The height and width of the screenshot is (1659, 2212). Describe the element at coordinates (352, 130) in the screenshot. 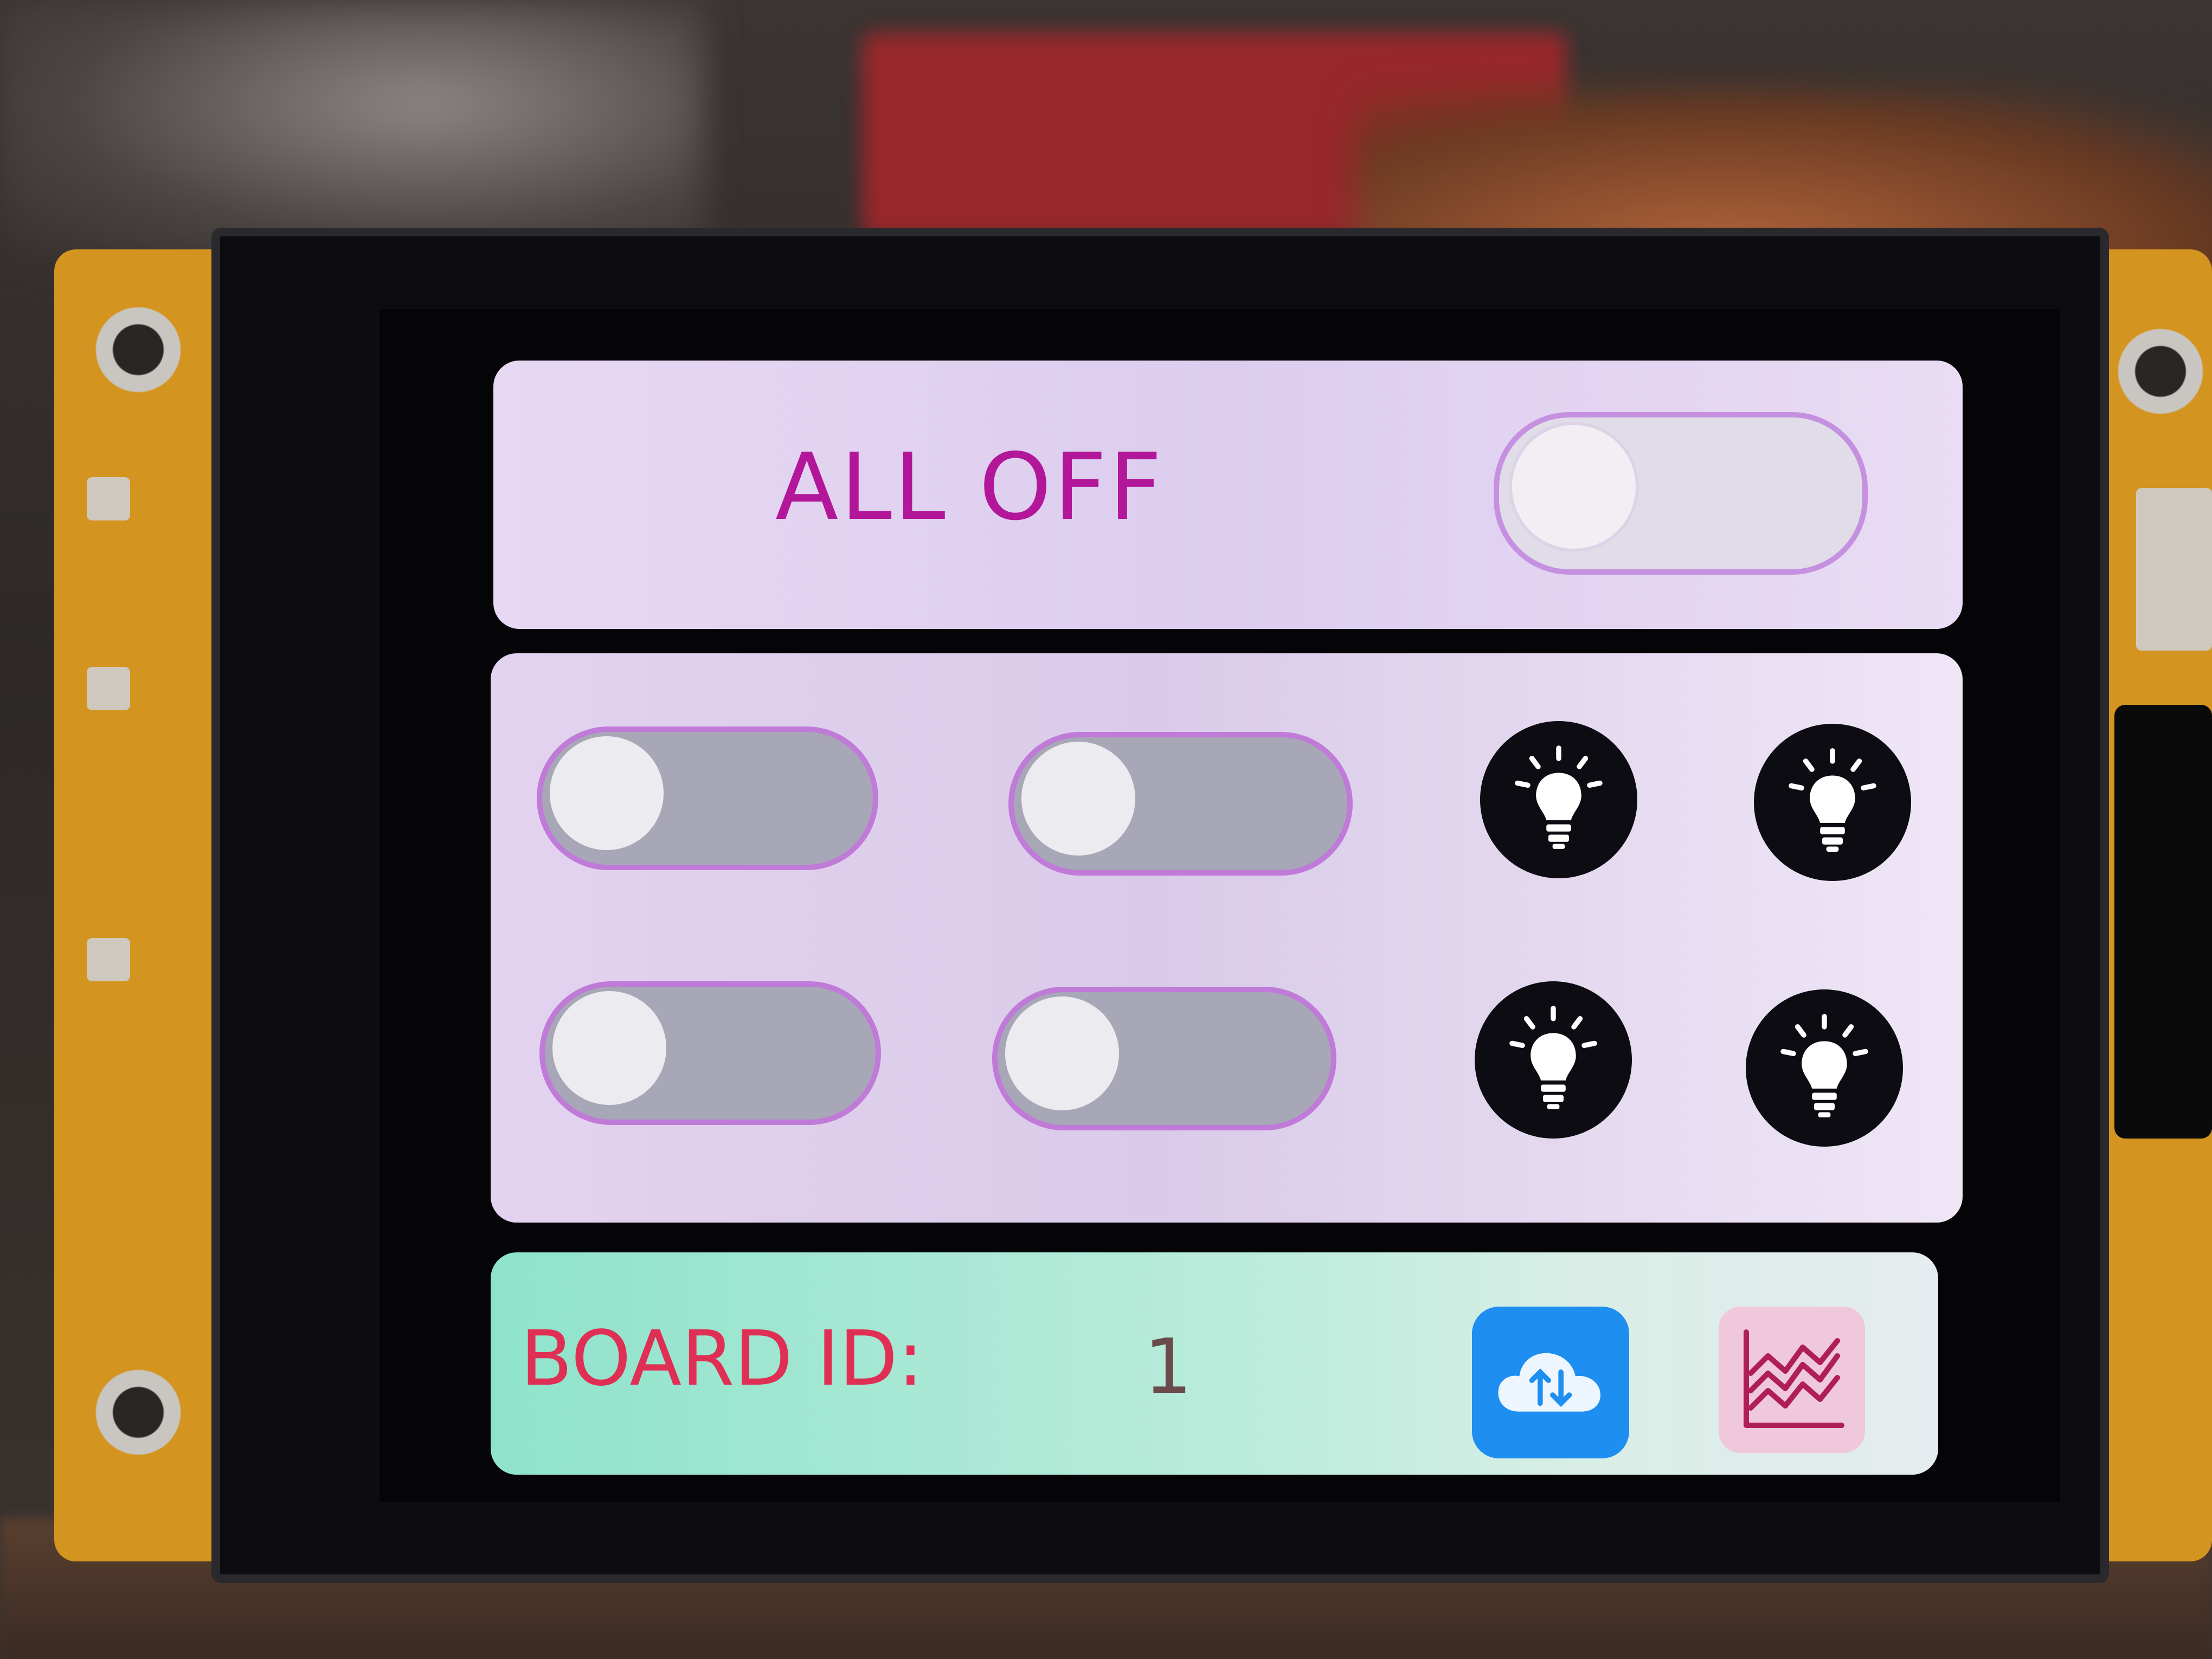

I see `background-light` at that location.